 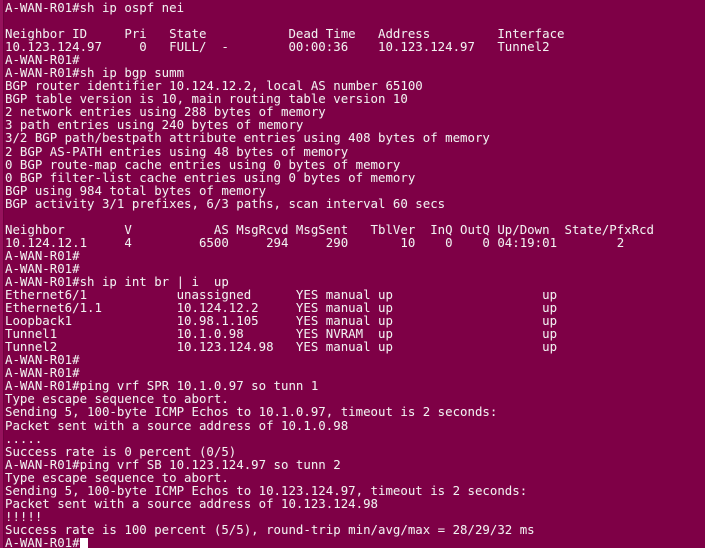 I want to click on terminal-cursor, so click(x=83, y=542).